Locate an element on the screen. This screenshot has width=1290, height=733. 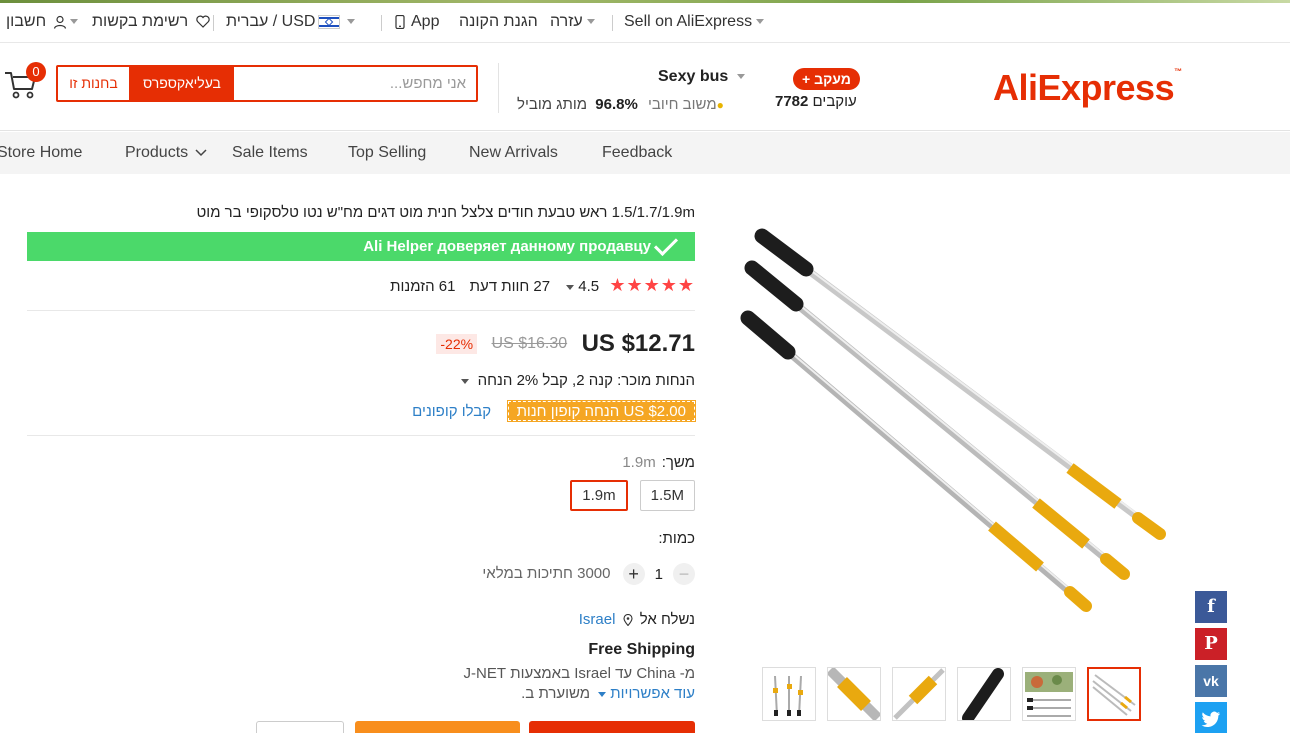
rating-label: 4.5 is located at coordinates (589, 286).